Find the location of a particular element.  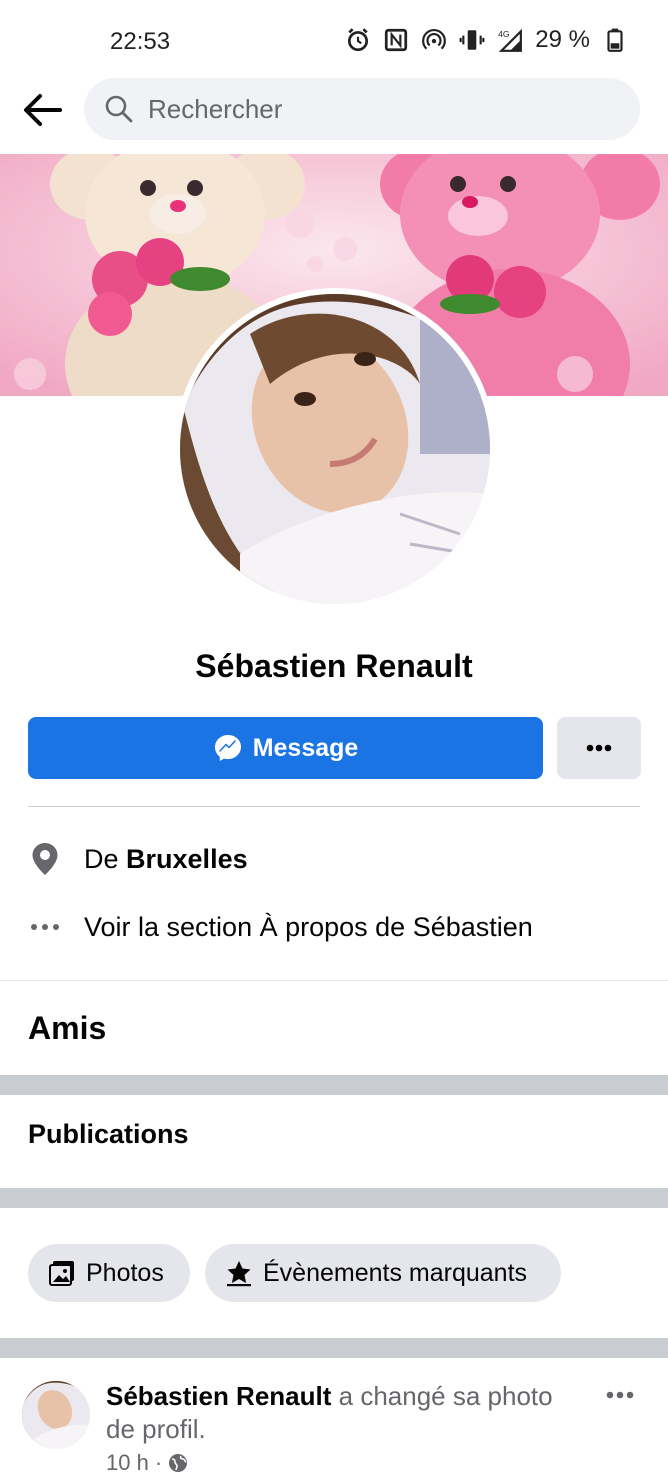

message-button: Message is located at coordinates (285, 748).